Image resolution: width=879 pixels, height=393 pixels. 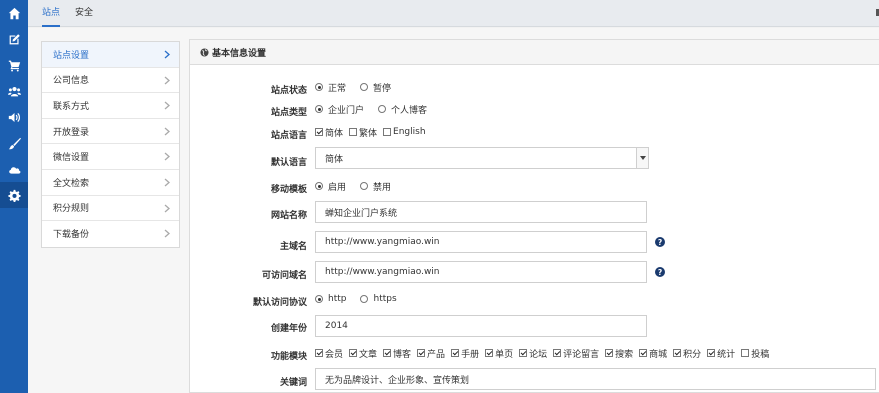 I want to click on tab-security: 安全, so click(x=84, y=13).